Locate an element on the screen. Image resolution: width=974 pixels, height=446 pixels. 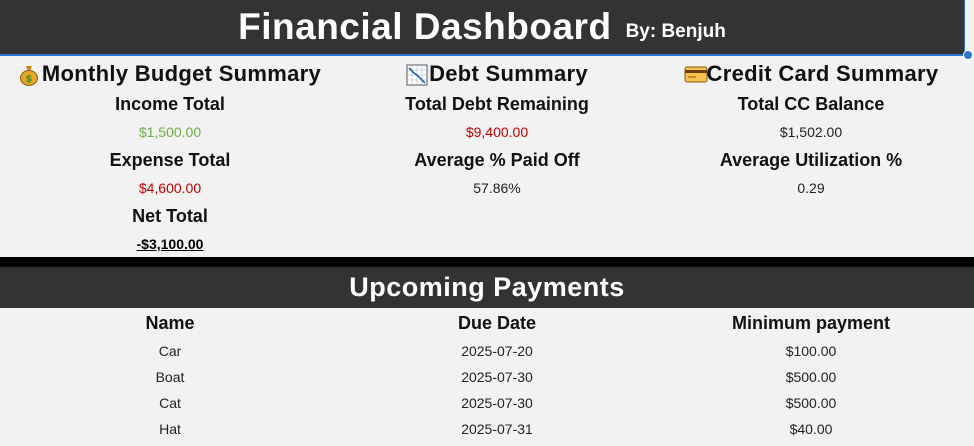
avg-paid-off-label: Average % Paid Off is located at coordinates (497, 160).